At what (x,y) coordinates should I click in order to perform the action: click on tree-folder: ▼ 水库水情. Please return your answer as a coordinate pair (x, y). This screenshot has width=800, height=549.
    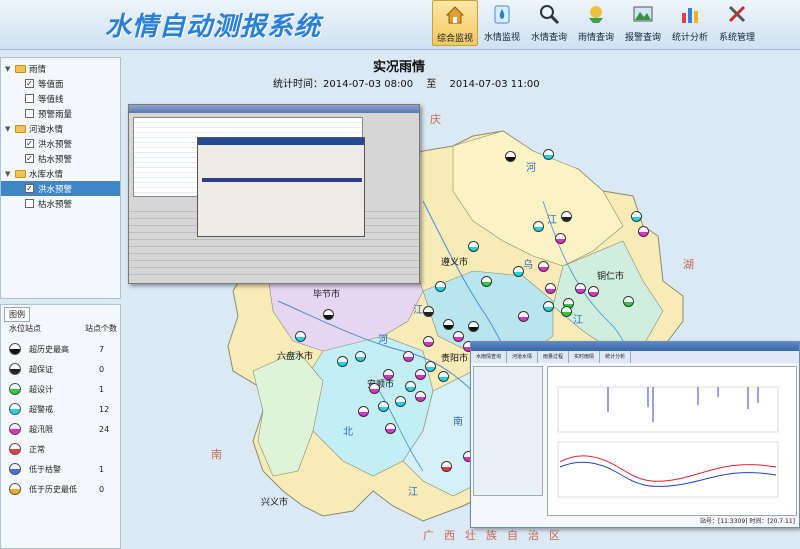
    Looking at the image, I should click on (60, 173).